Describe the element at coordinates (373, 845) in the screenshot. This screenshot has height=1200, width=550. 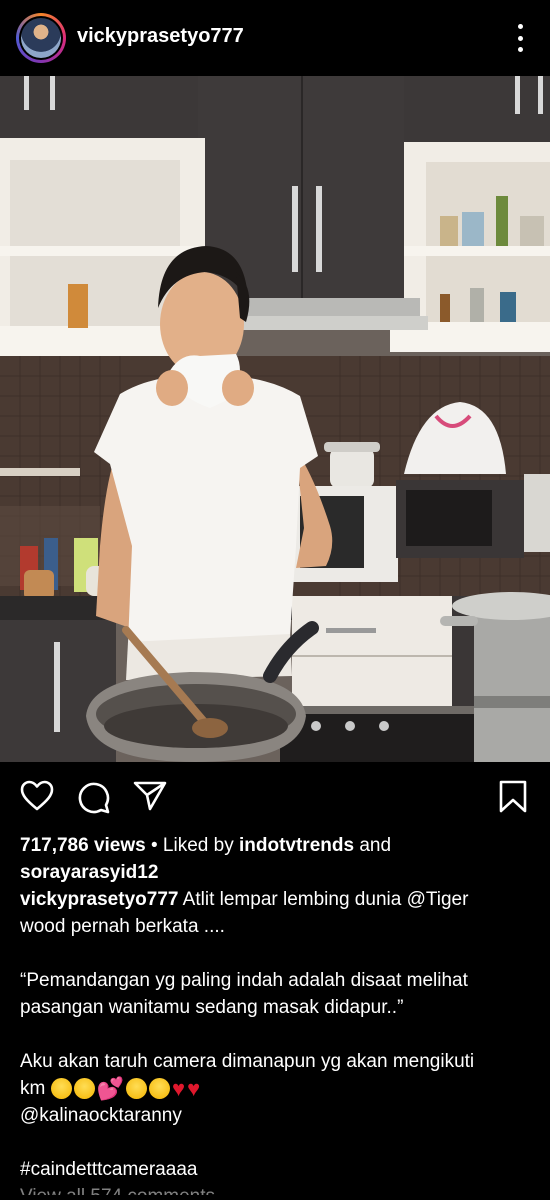
I see `liked-by-and: and` at that location.